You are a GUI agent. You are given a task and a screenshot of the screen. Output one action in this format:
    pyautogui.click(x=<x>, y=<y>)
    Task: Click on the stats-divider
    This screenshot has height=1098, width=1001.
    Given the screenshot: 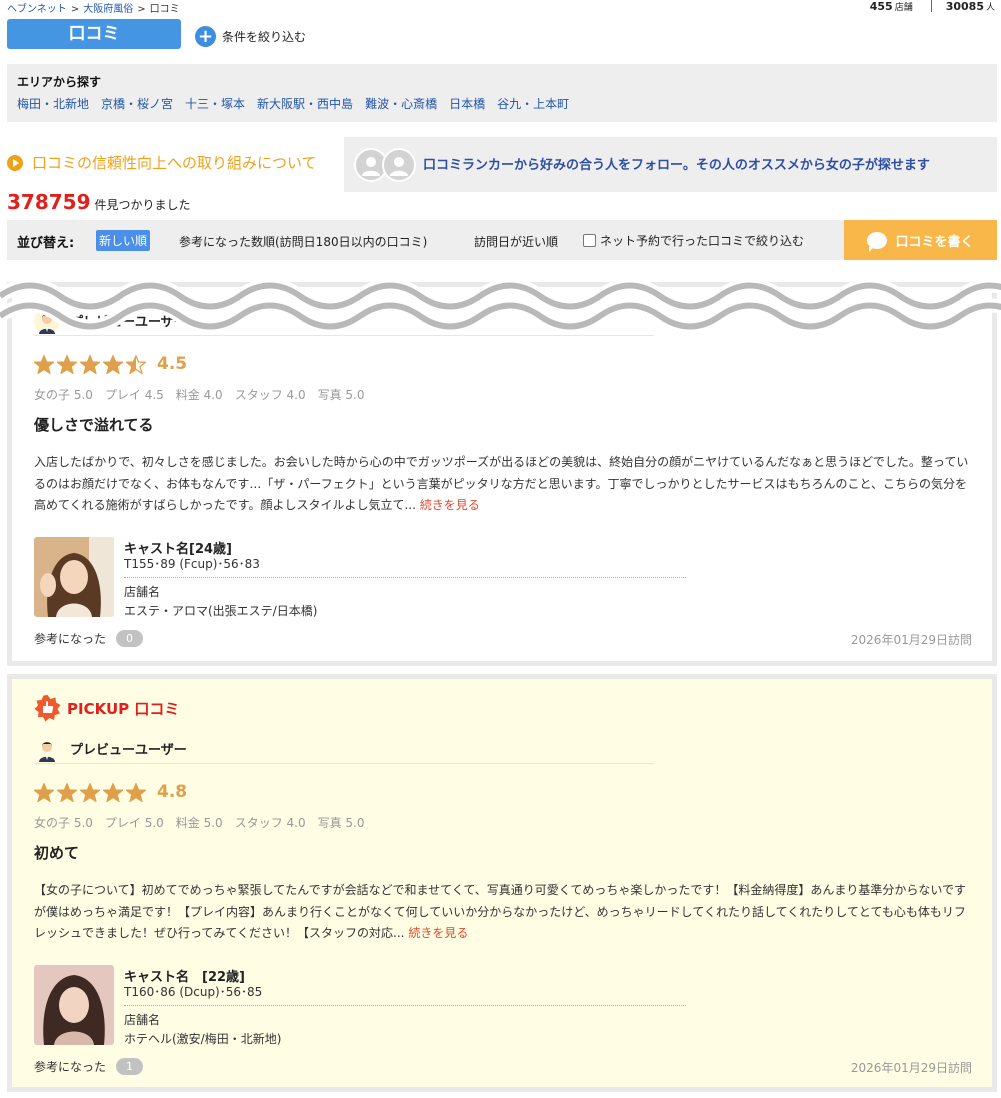 What is the action you would take?
    pyautogui.click(x=931, y=6)
    